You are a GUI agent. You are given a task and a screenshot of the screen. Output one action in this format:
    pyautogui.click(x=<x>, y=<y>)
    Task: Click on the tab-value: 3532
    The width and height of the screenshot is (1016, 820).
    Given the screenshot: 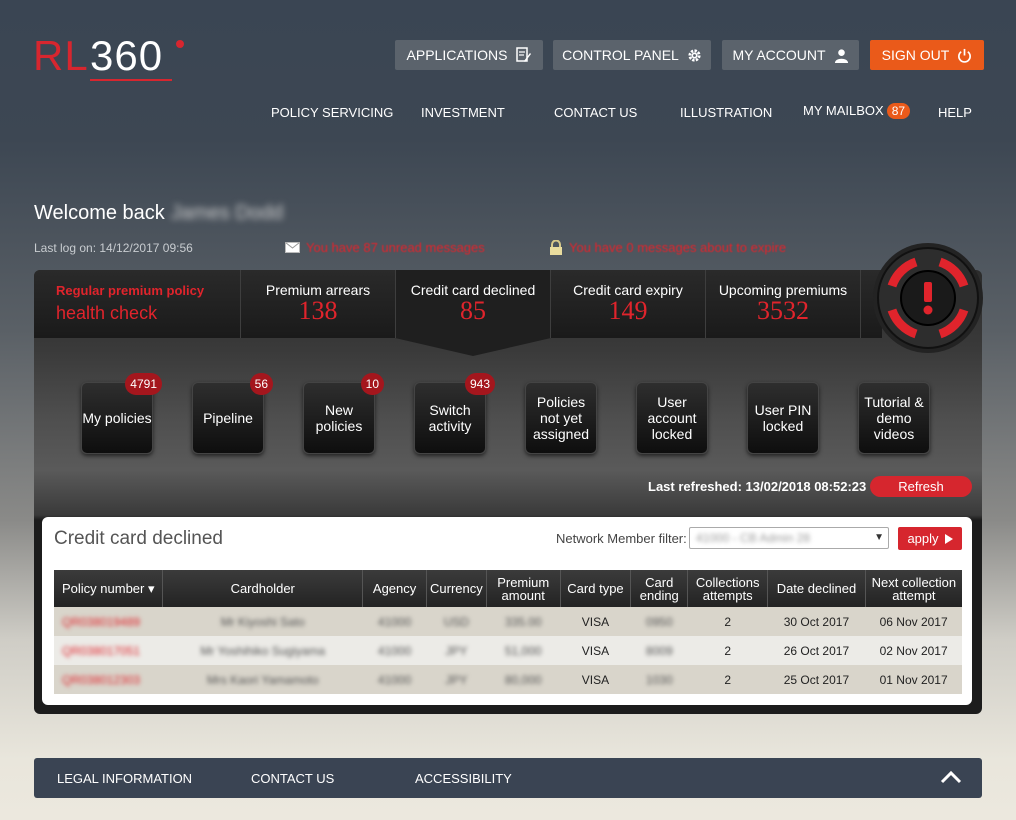 What is the action you would take?
    pyautogui.click(x=783, y=310)
    